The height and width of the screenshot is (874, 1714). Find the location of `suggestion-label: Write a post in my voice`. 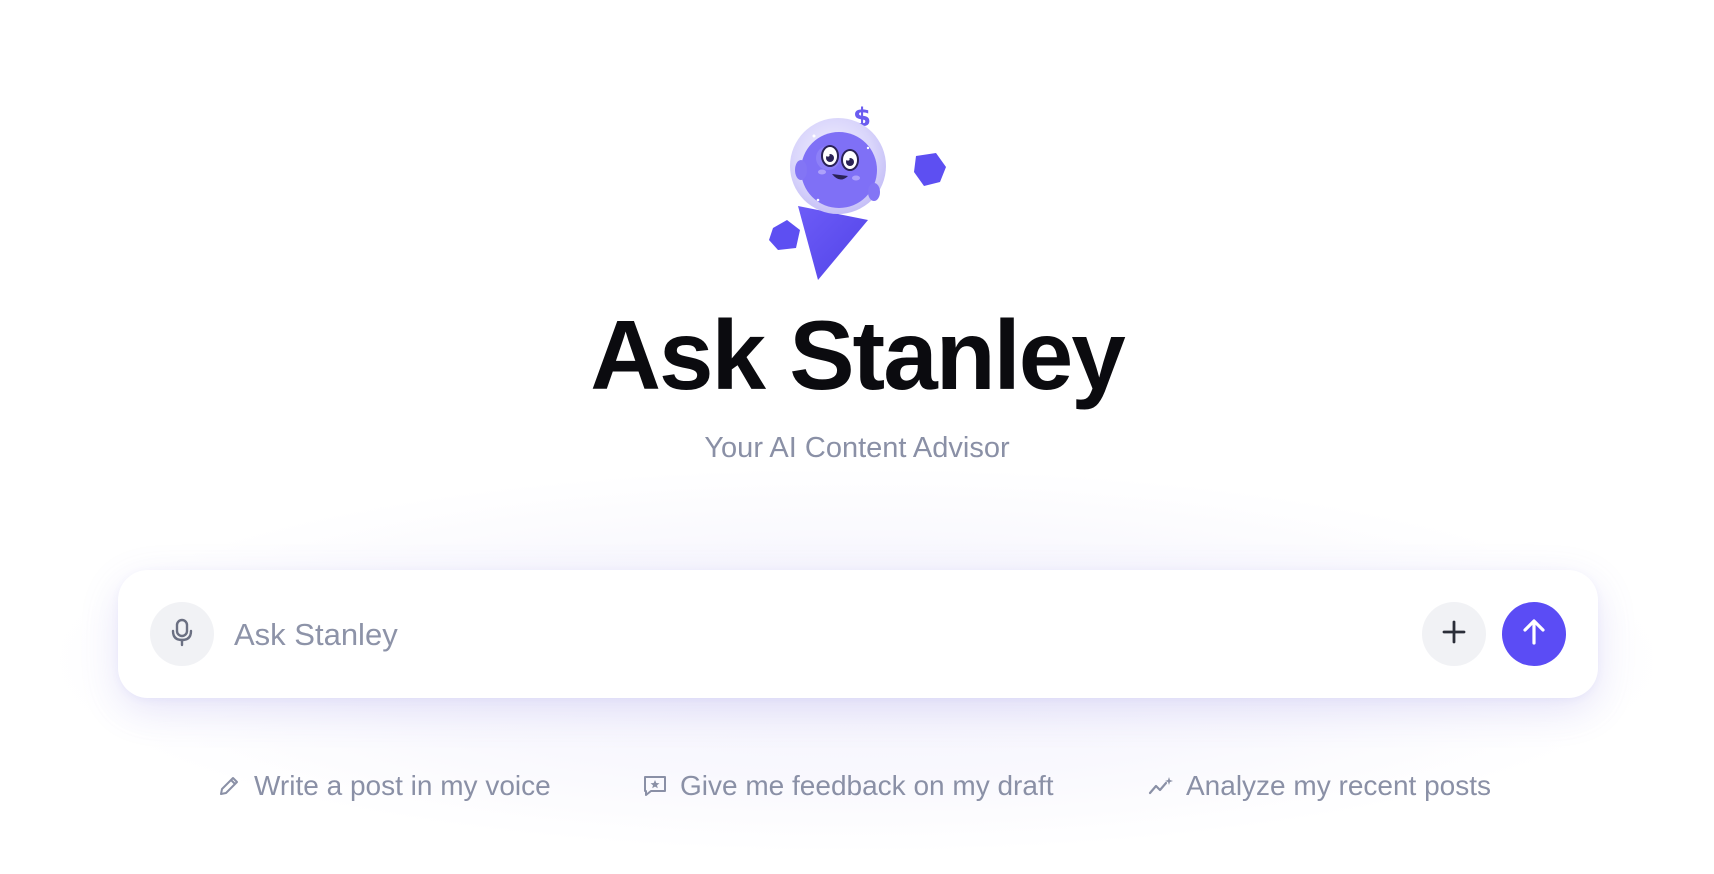

suggestion-label: Write a post in my voice is located at coordinates (402, 785).